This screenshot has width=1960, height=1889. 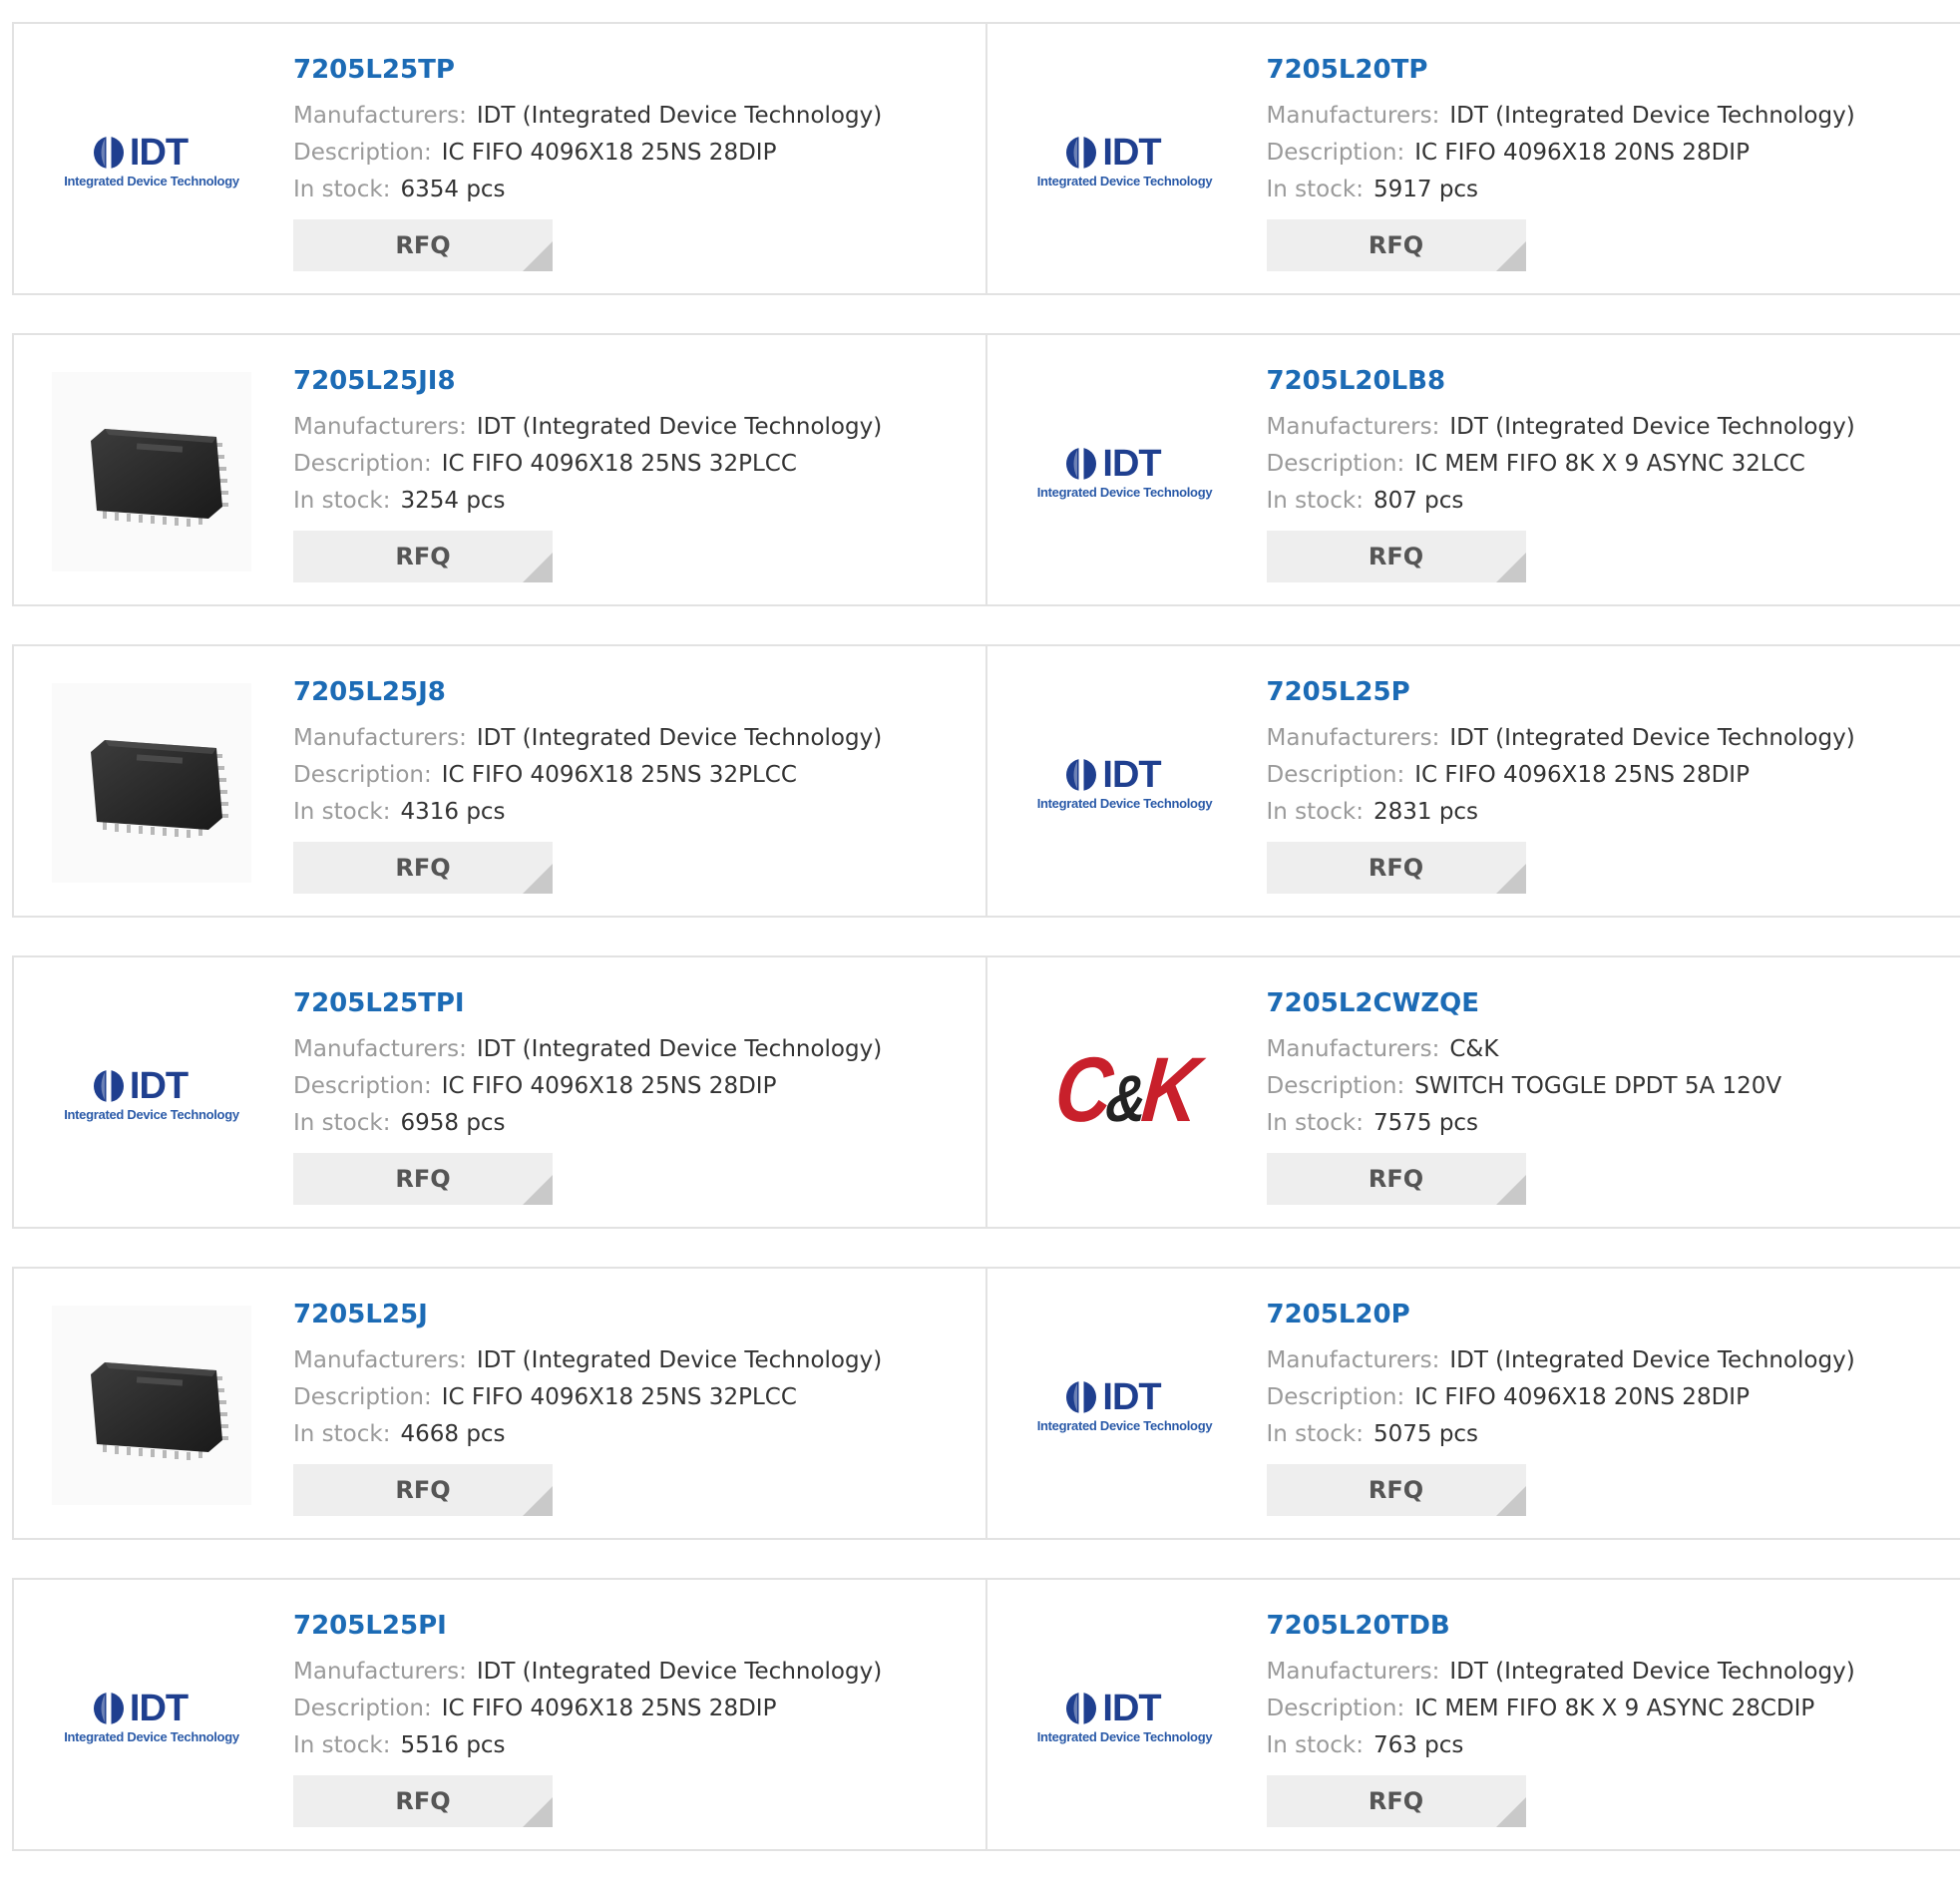 I want to click on part-number-link: 7205L20TP, so click(x=1561, y=70).